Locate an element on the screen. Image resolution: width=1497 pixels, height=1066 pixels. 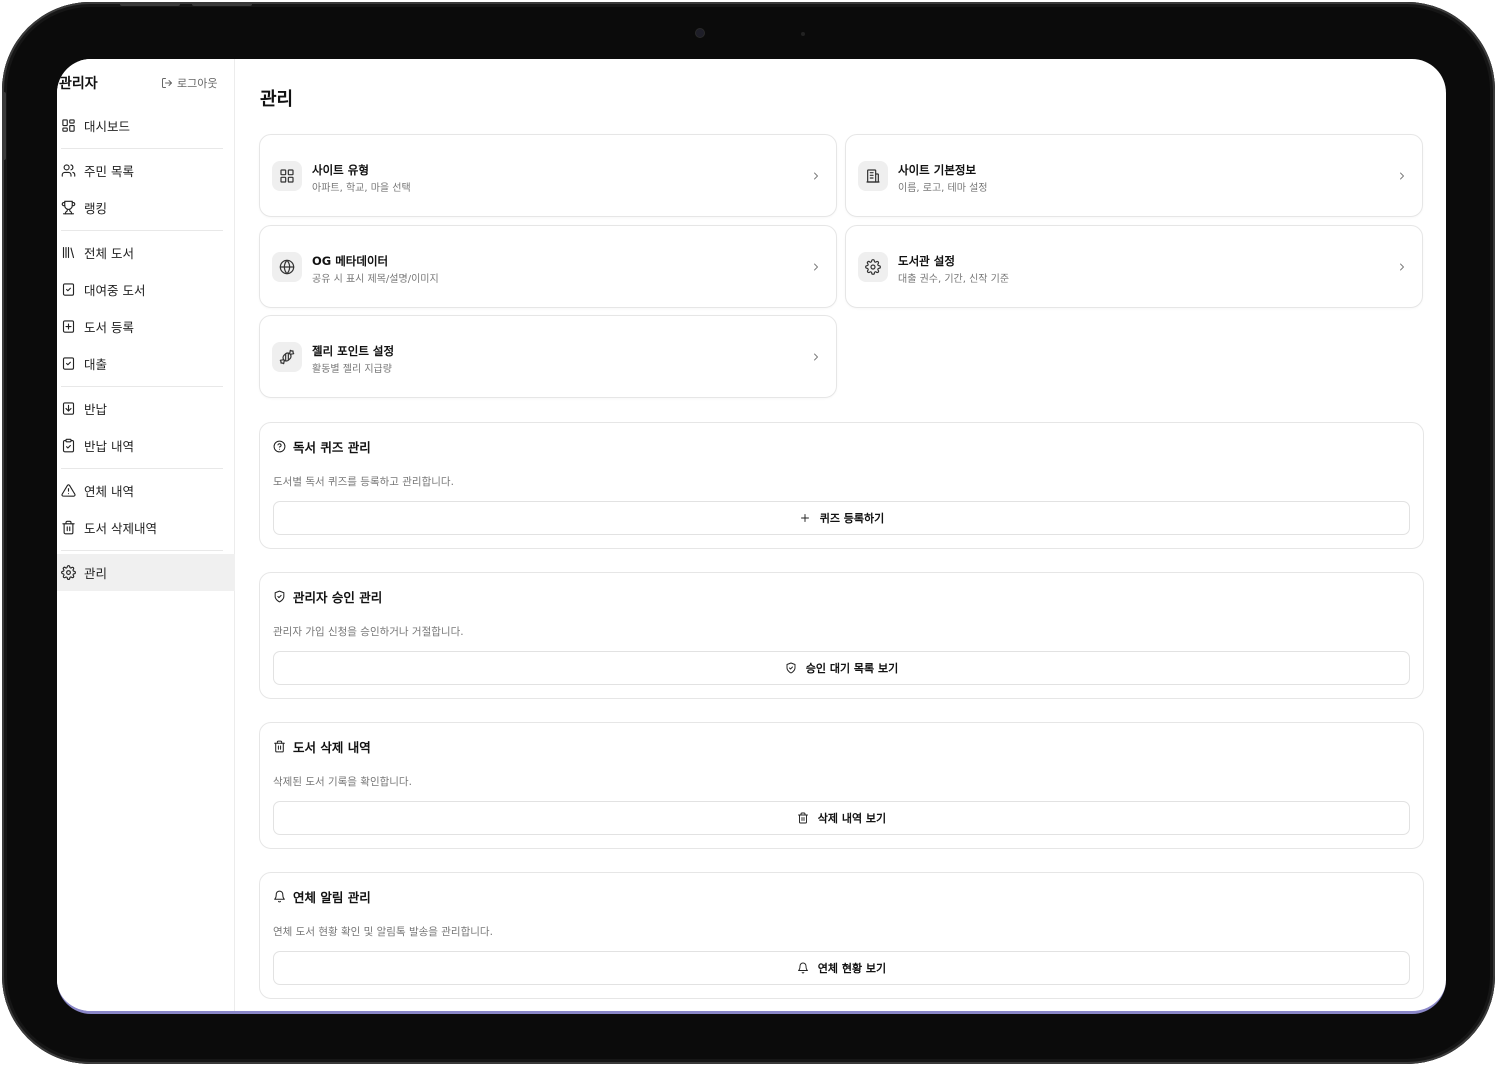
register-quiz-button: 퀴즈 등록하기 is located at coordinates (841, 518).